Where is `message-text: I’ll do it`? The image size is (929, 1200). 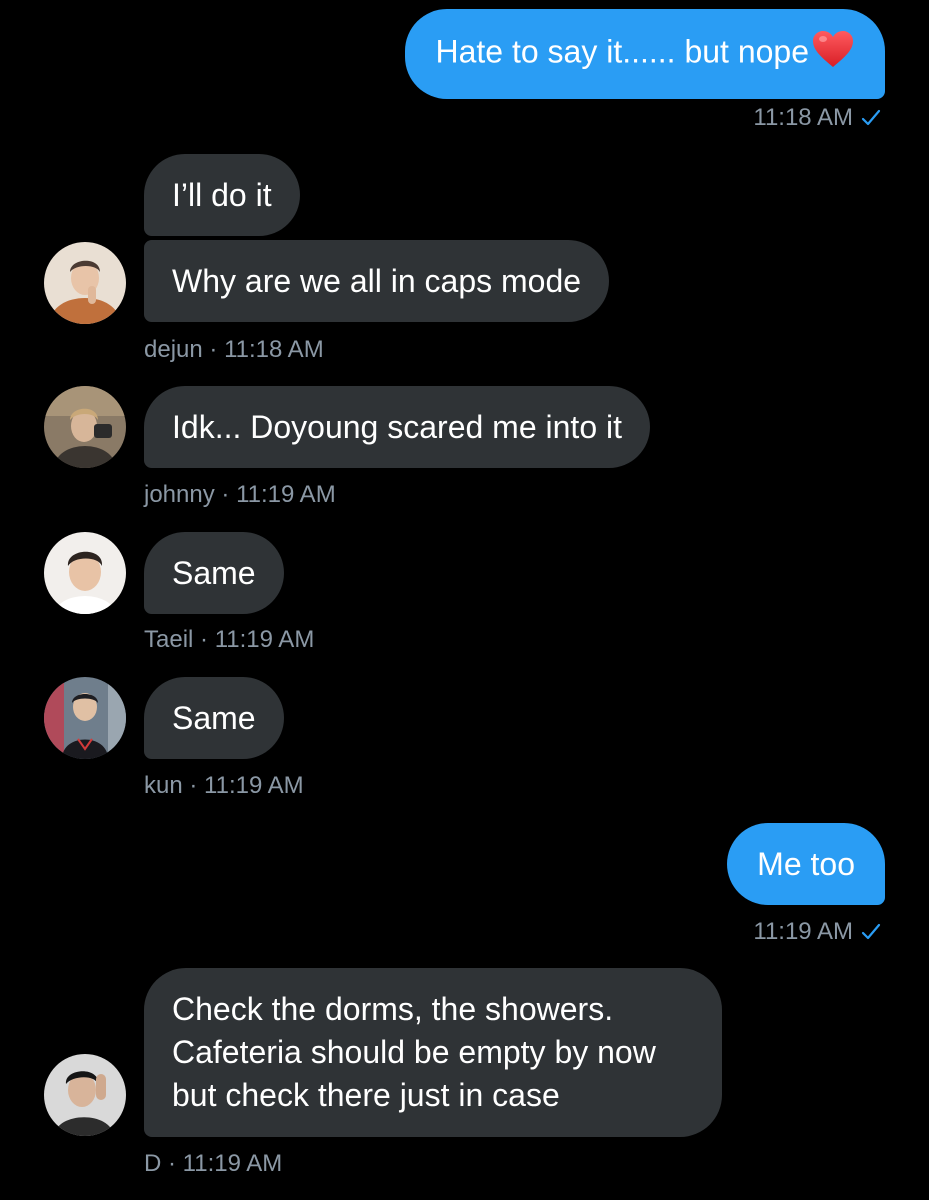
message-text: I’ll do it is located at coordinates (222, 195).